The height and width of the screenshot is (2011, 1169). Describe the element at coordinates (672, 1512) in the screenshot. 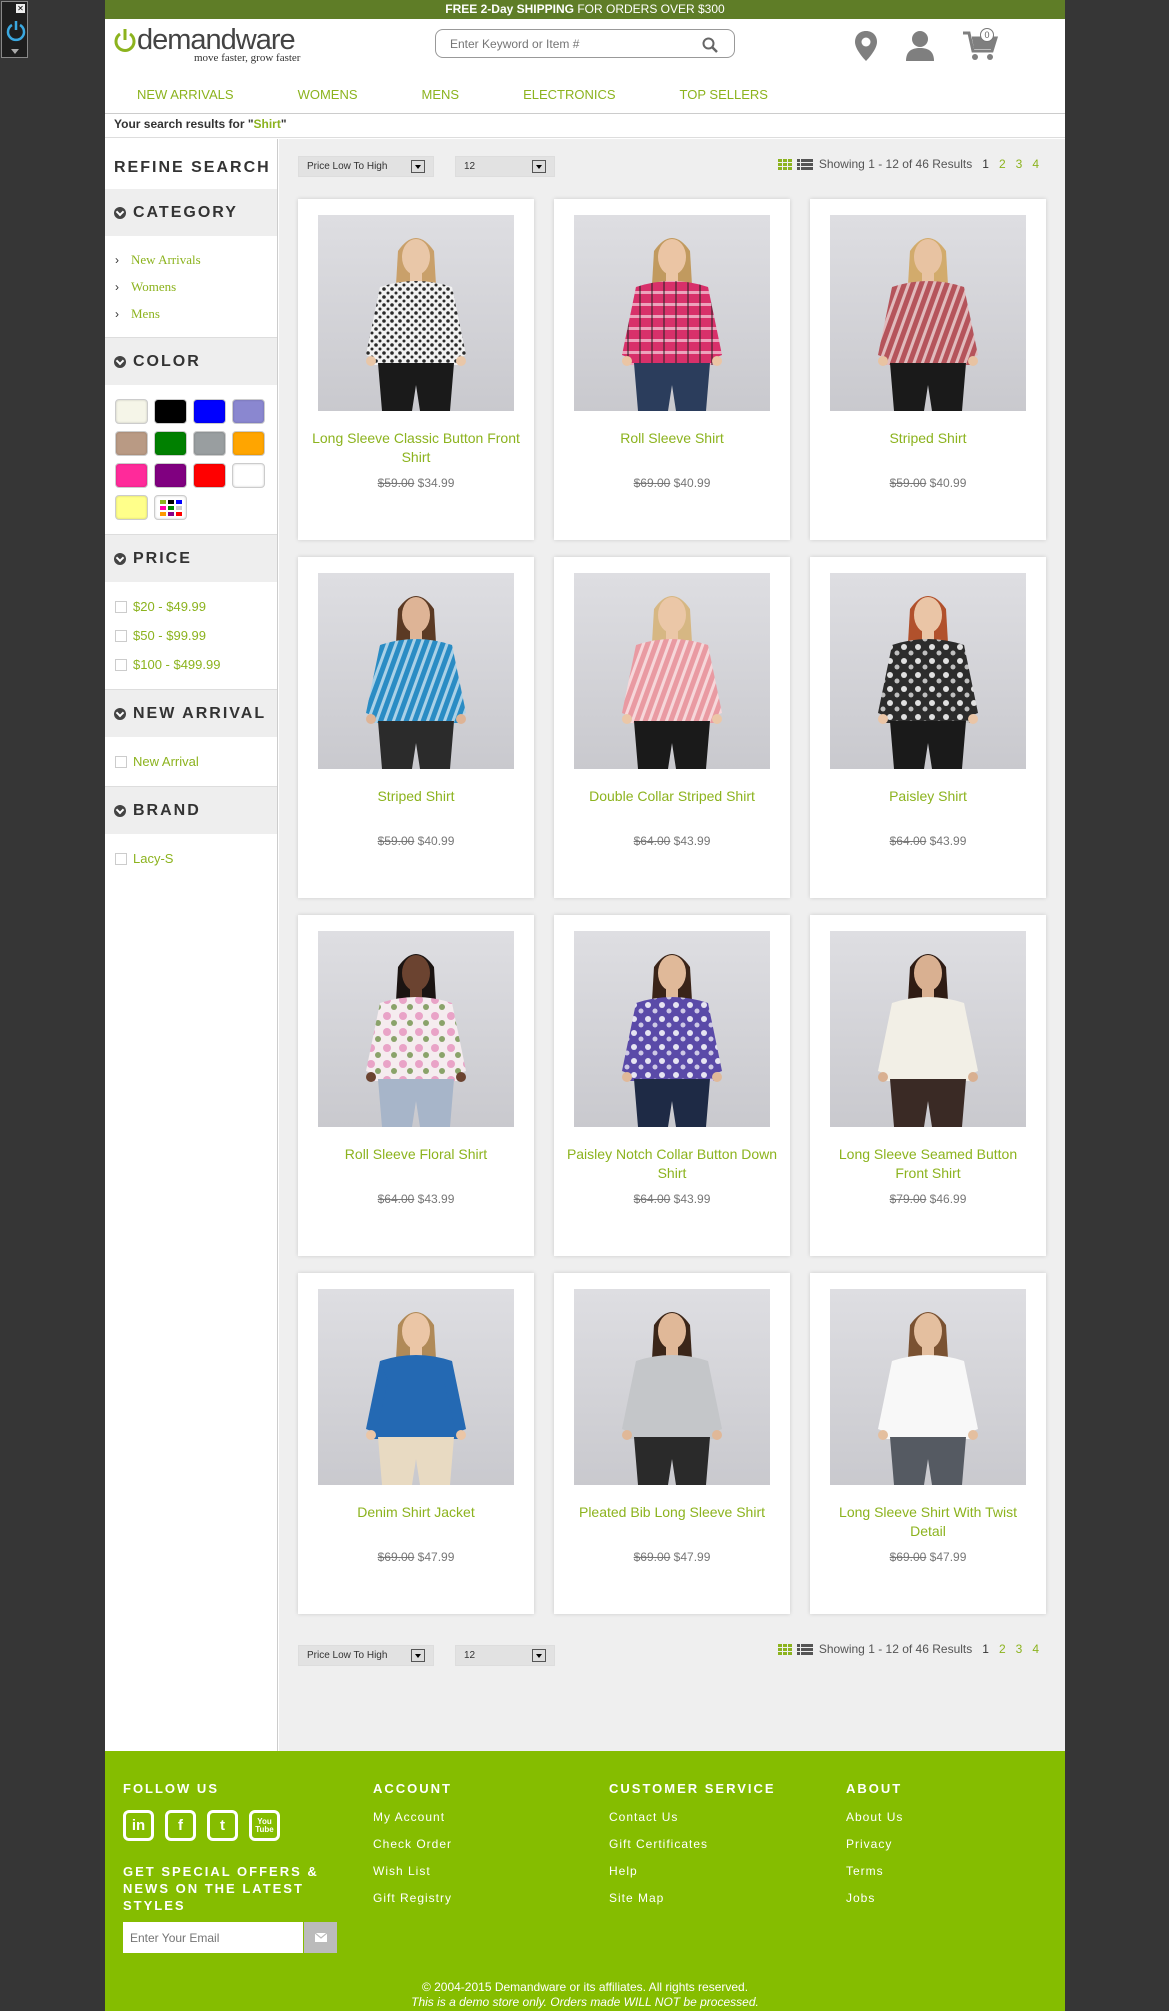

I see `product-name: Pleated Bib Long Sleeve Shirt` at that location.